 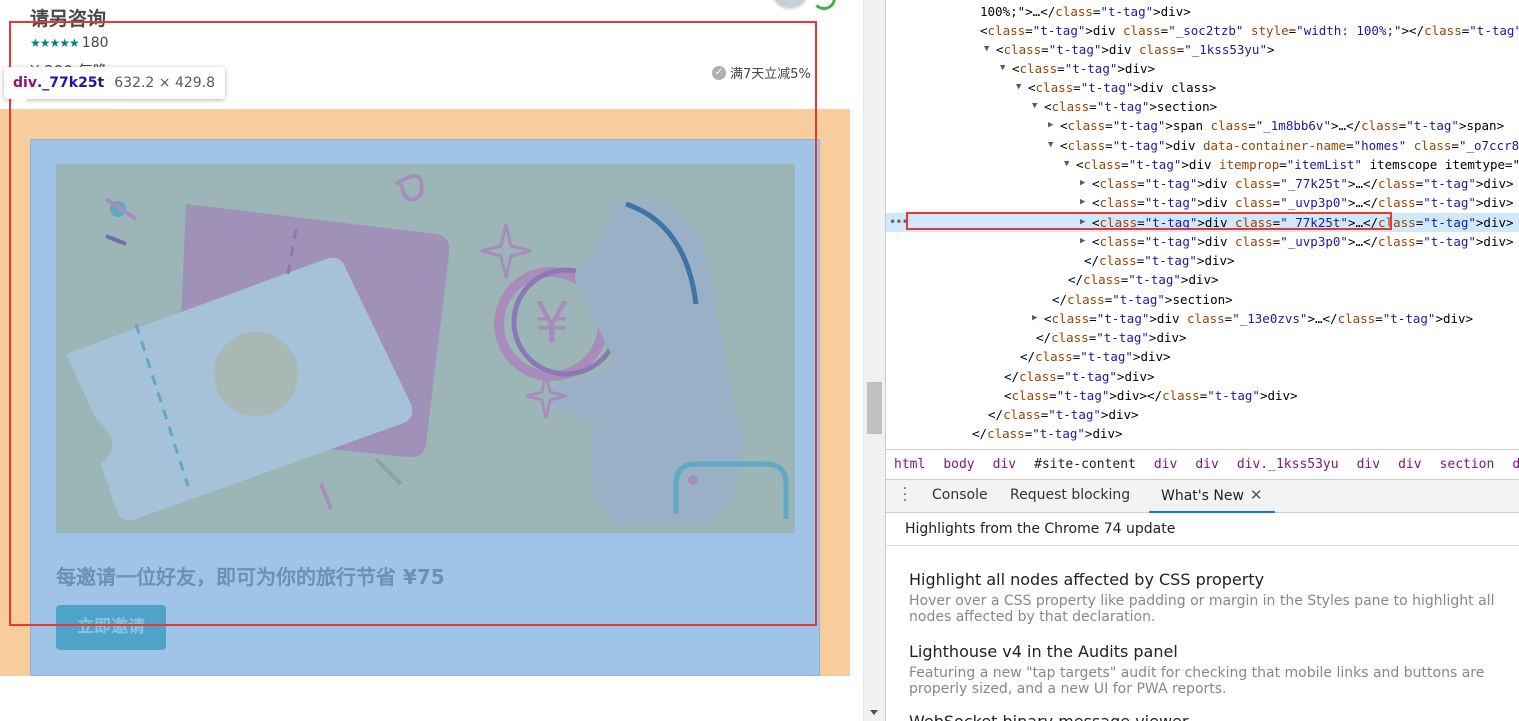 I want to click on node-actions-icon: •••, so click(x=899, y=222).